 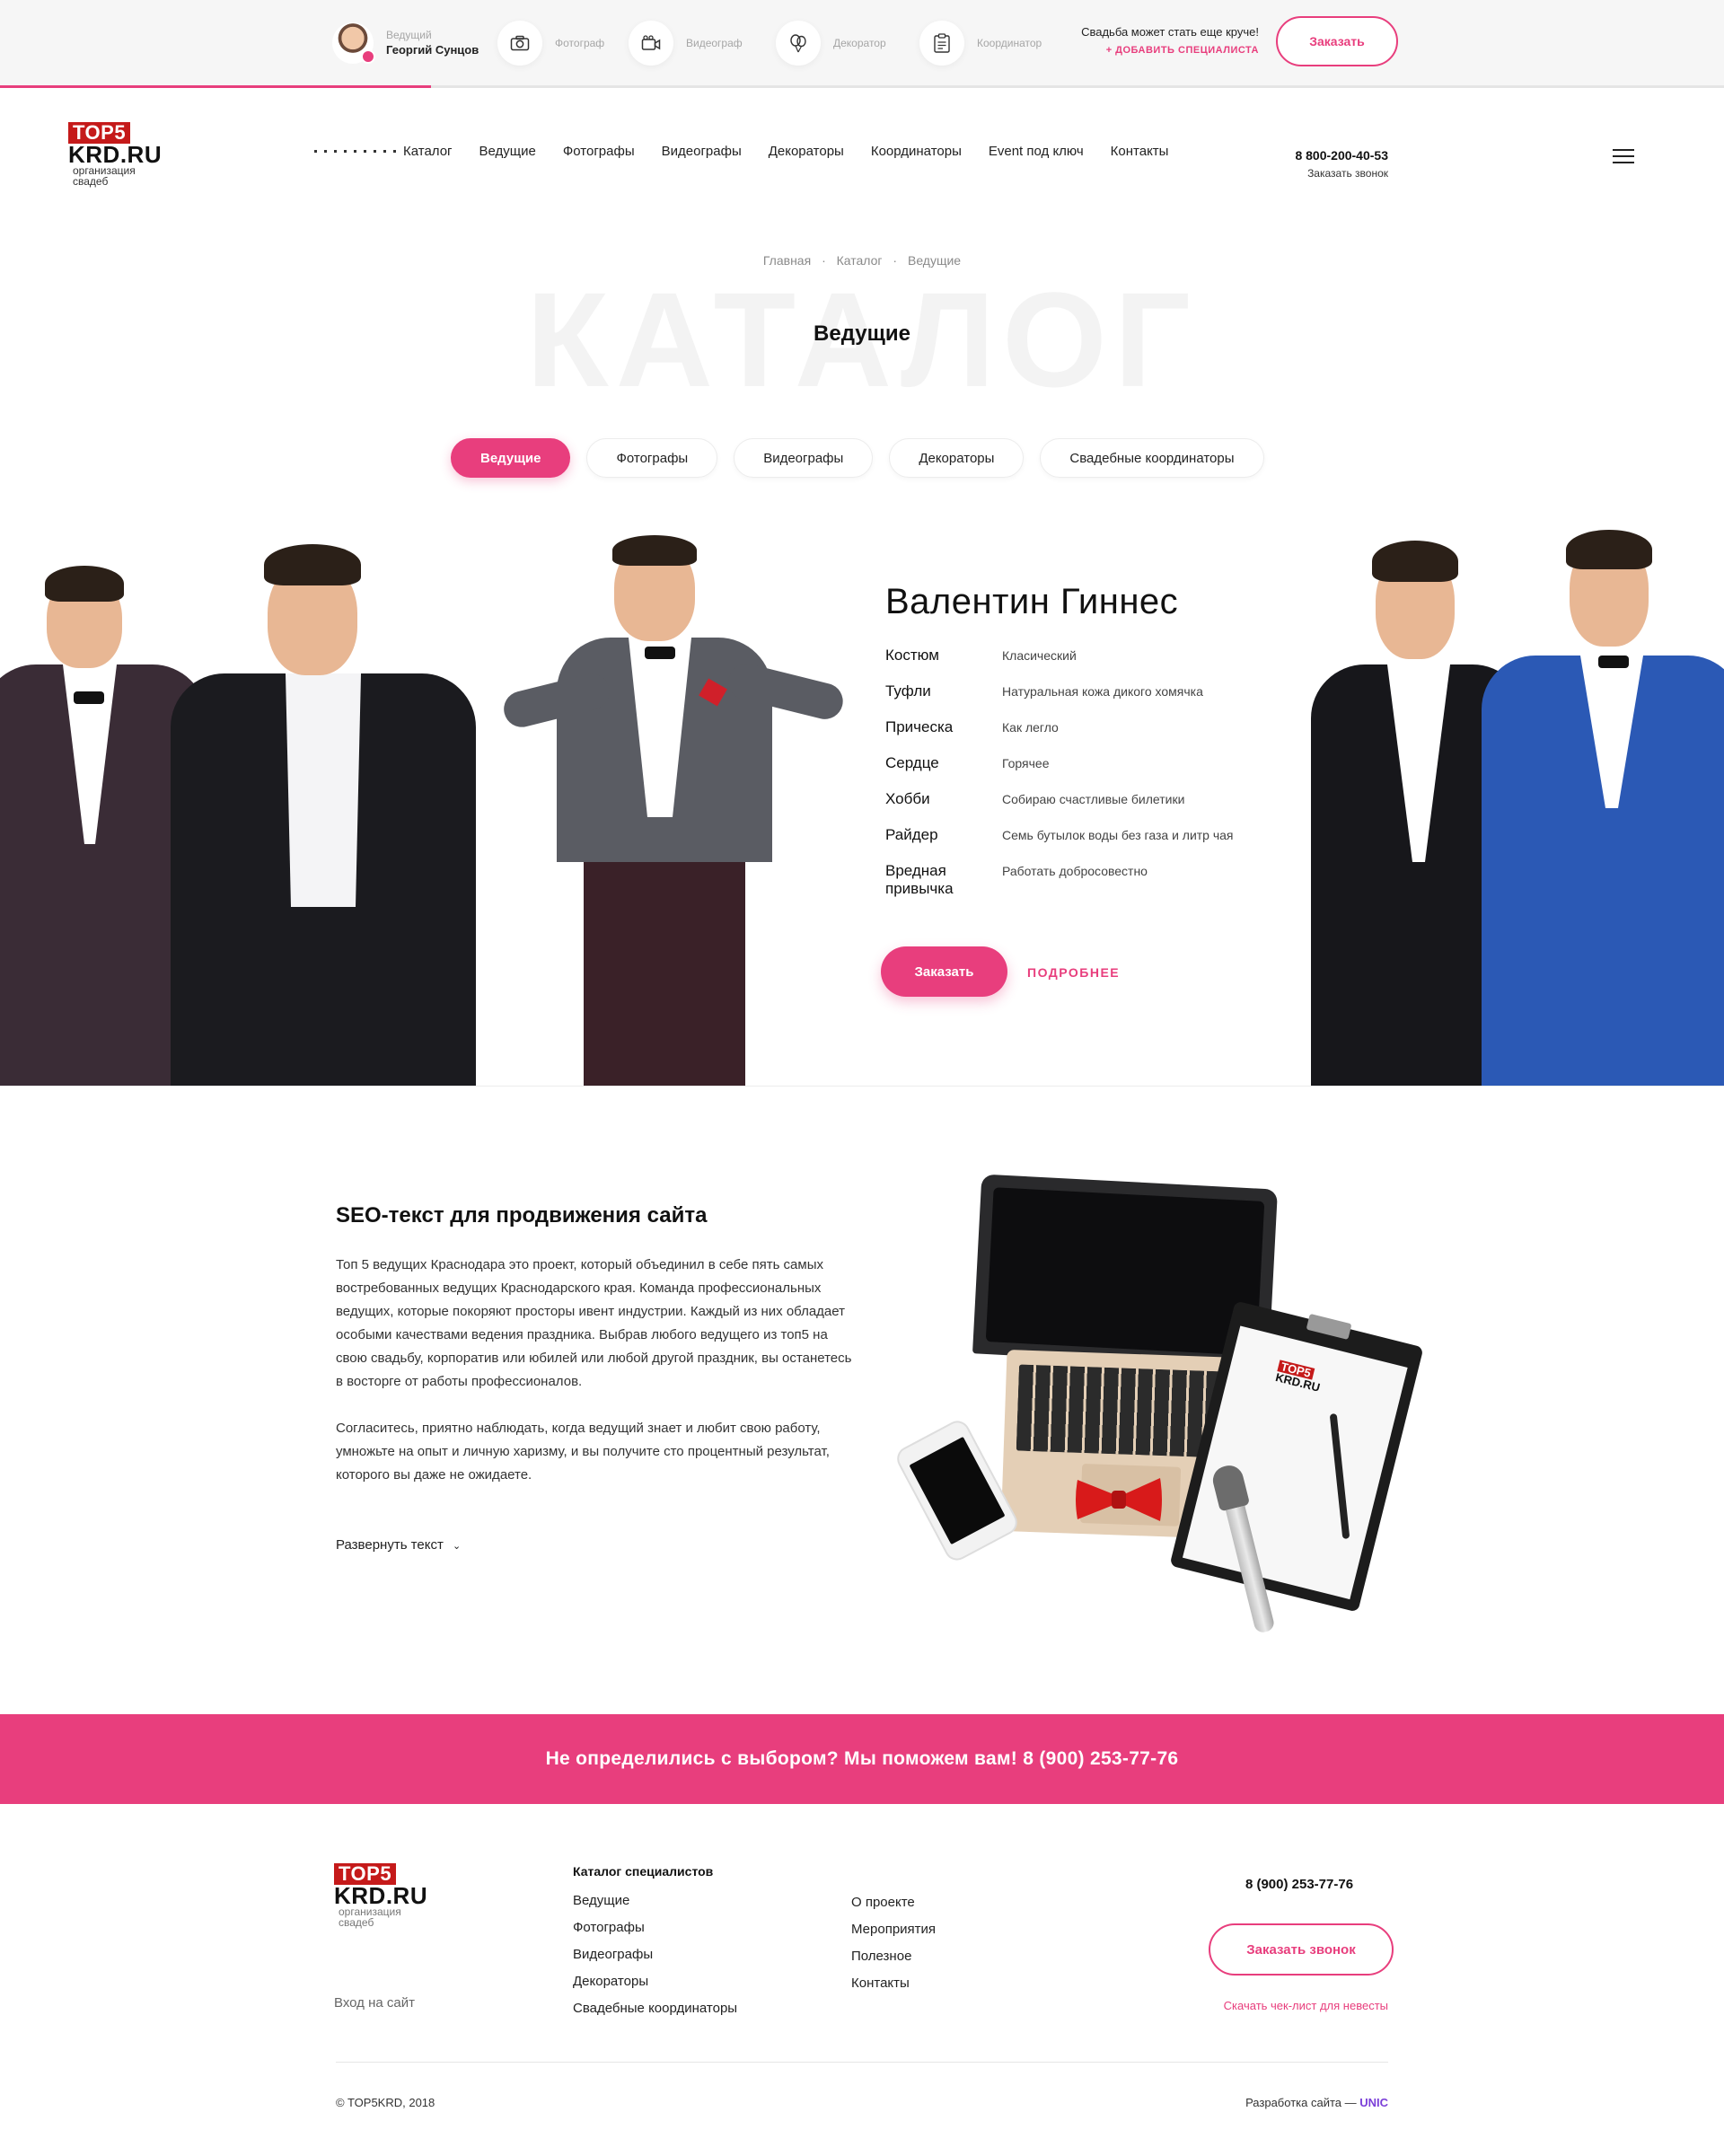 I want to click on host-order-button: Заказать, so click(x=944, y=971).